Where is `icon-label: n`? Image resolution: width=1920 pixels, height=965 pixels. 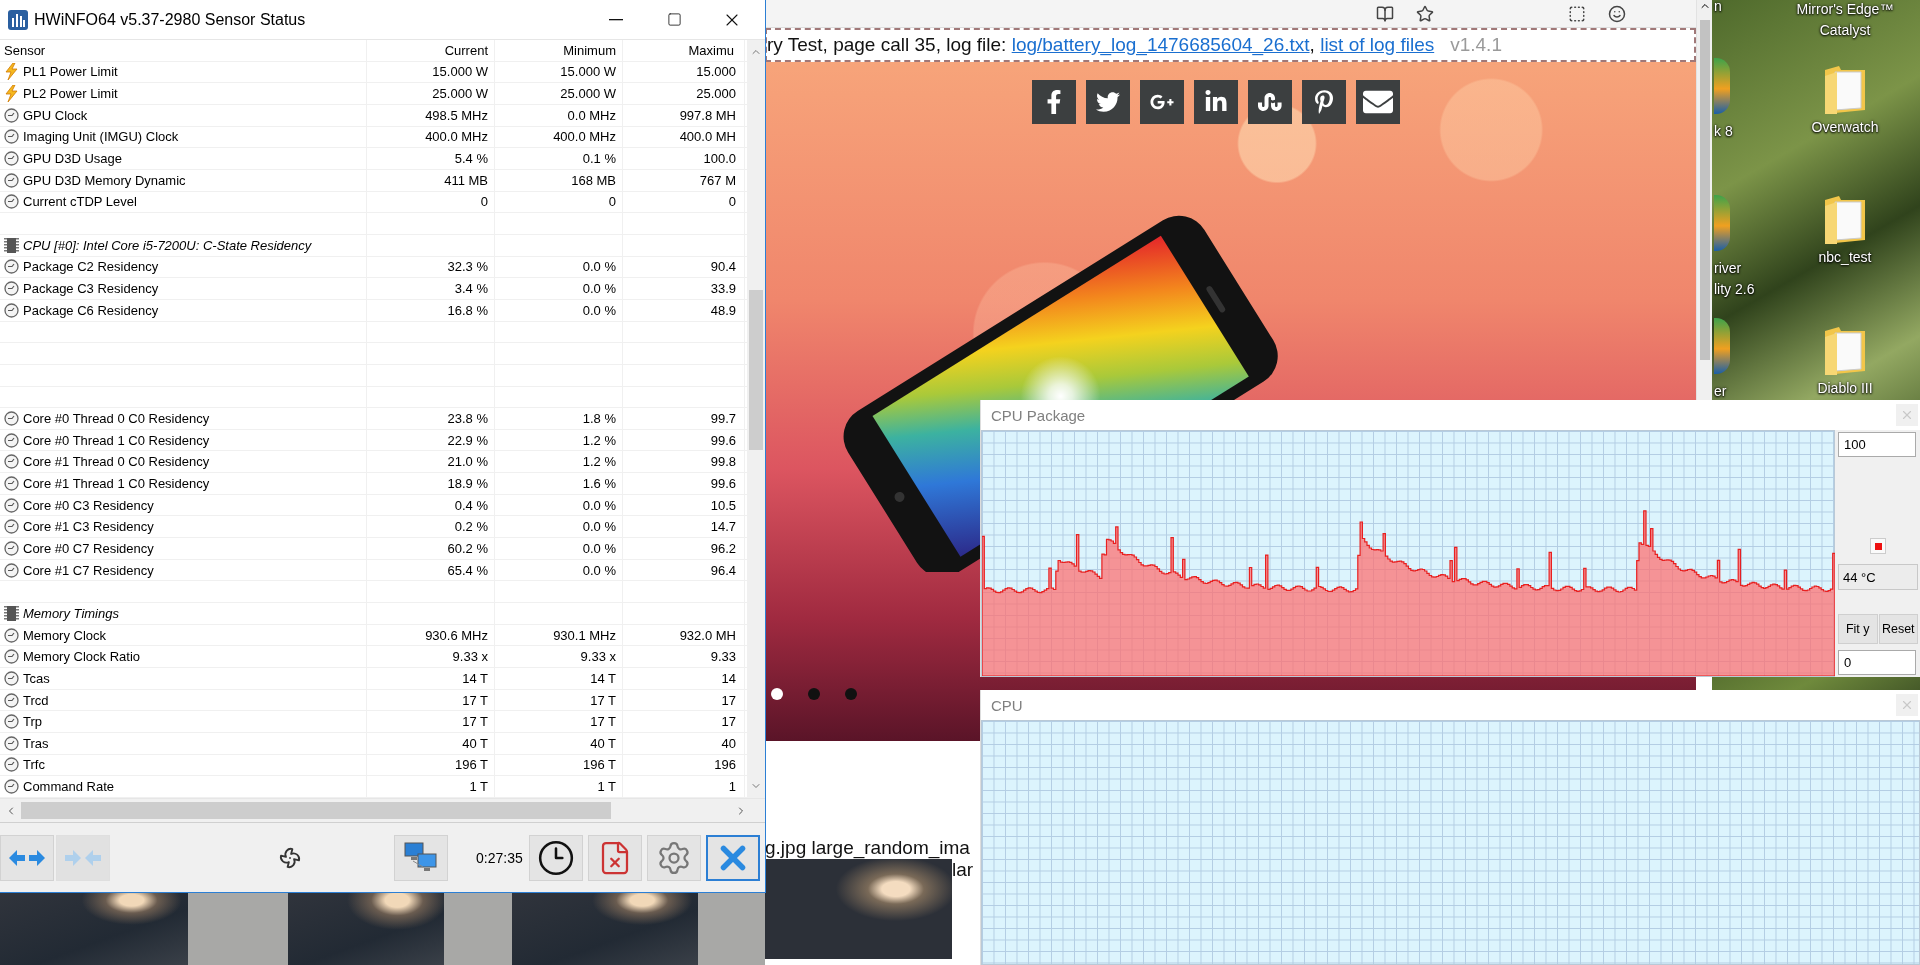 icon-label: n is located at coordinates (1718, 8).